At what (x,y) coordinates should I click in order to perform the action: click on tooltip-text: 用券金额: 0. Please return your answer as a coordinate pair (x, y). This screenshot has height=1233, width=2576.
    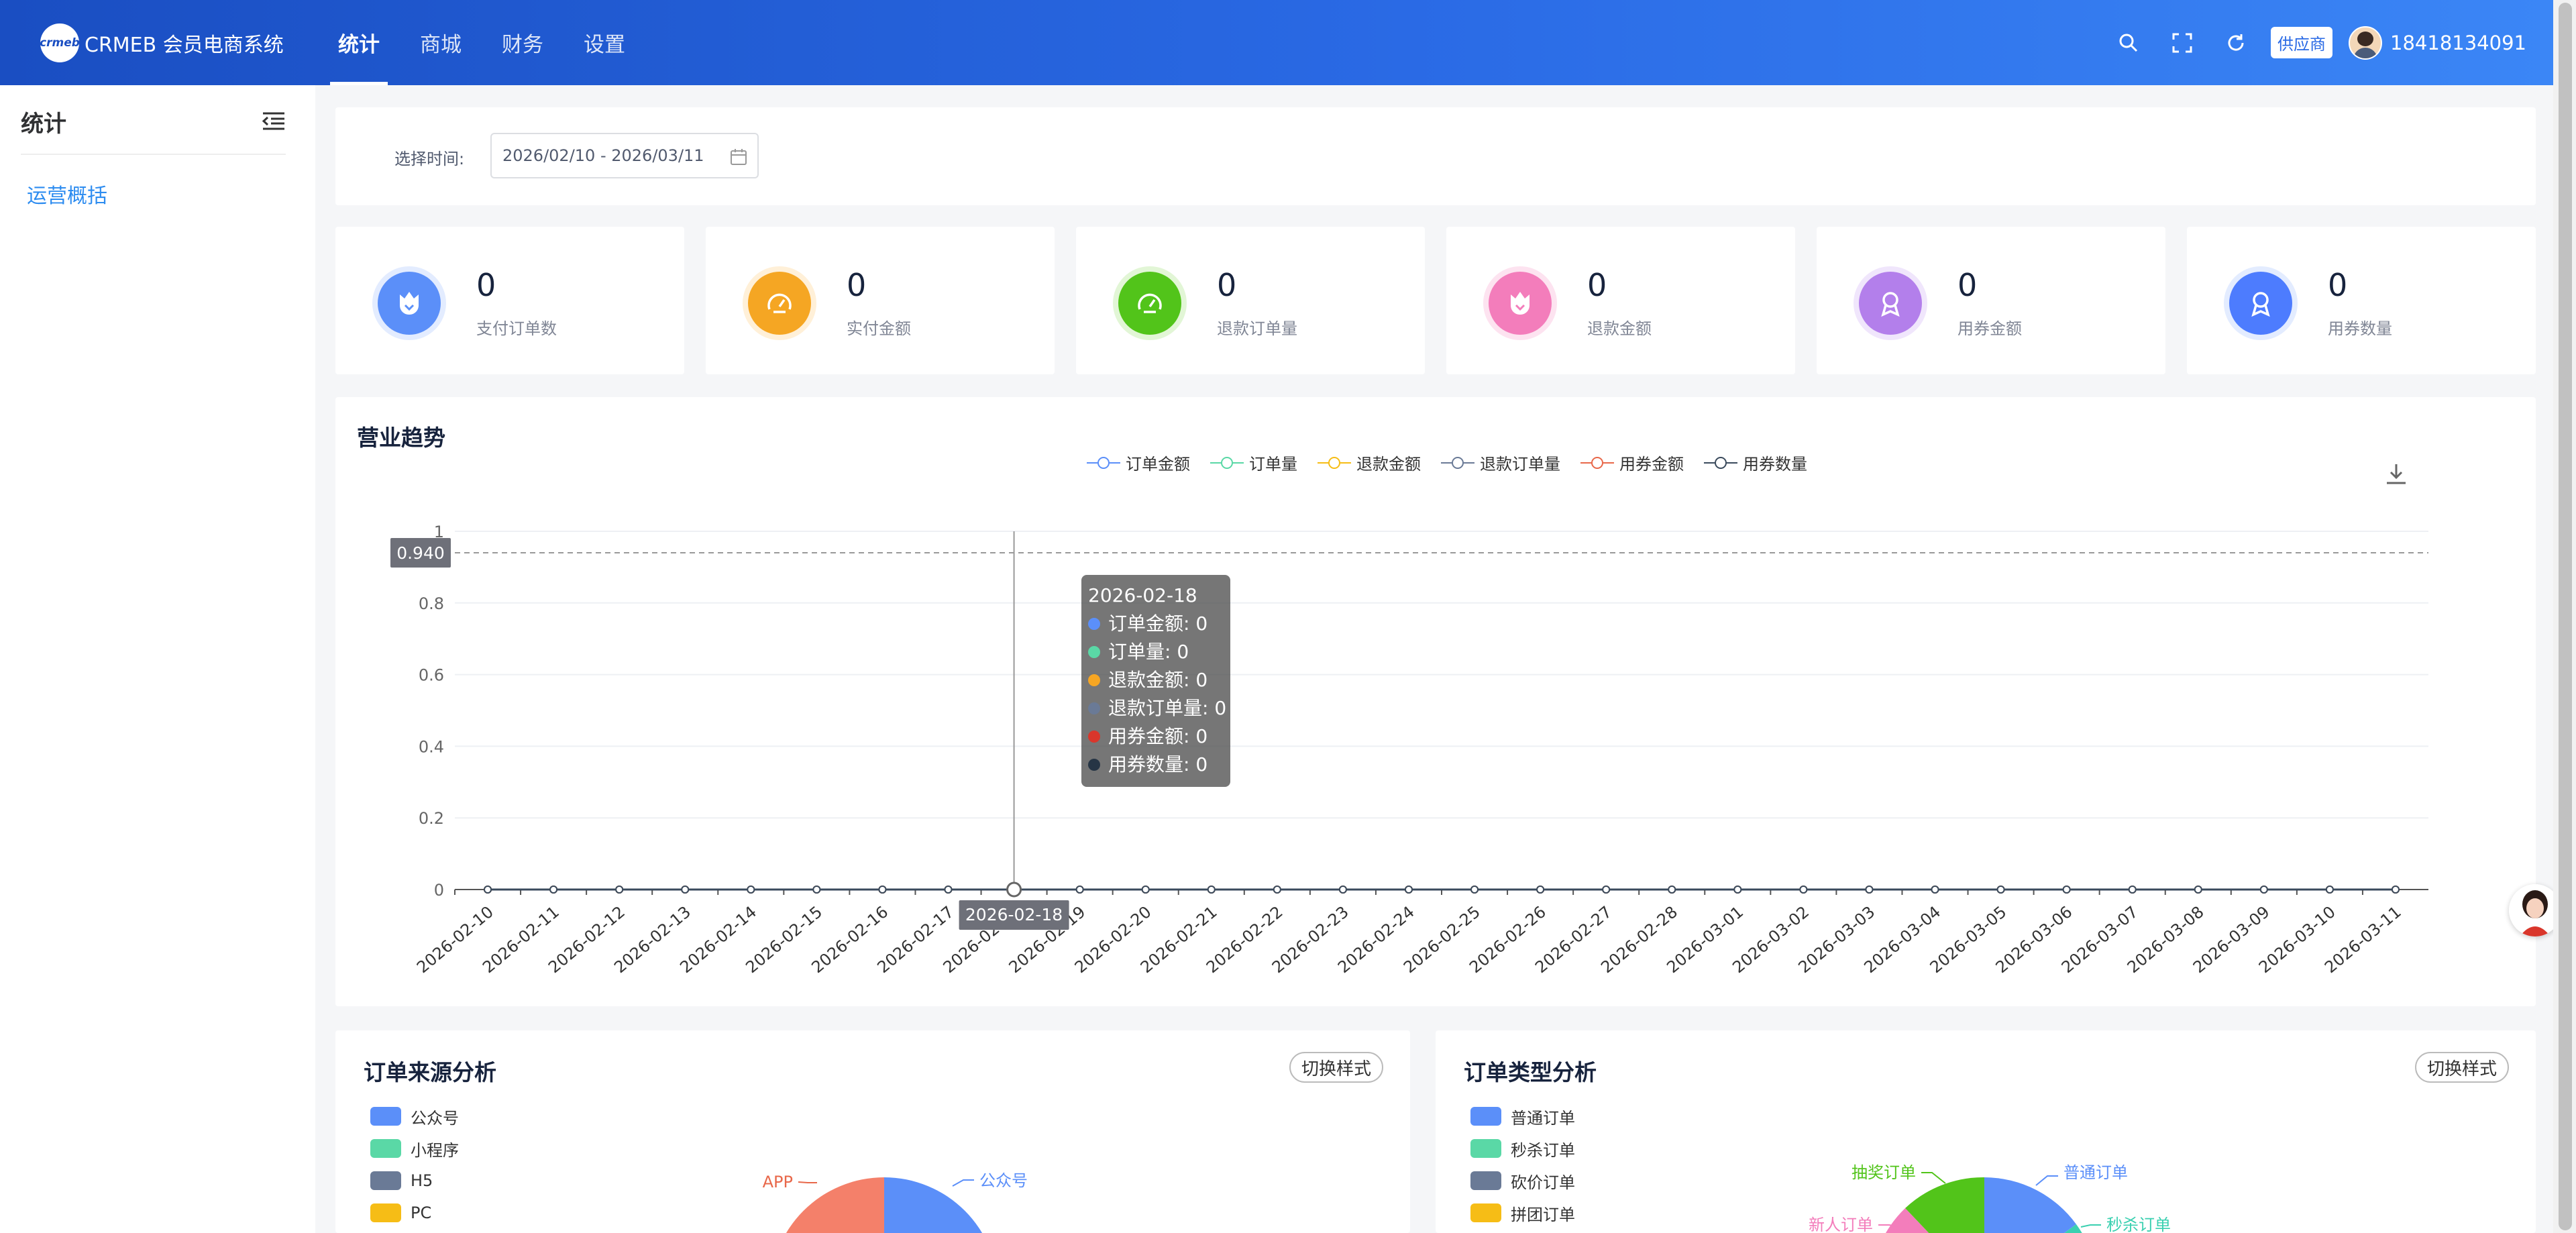
    Looking at the image, I should click on (1158, 736).